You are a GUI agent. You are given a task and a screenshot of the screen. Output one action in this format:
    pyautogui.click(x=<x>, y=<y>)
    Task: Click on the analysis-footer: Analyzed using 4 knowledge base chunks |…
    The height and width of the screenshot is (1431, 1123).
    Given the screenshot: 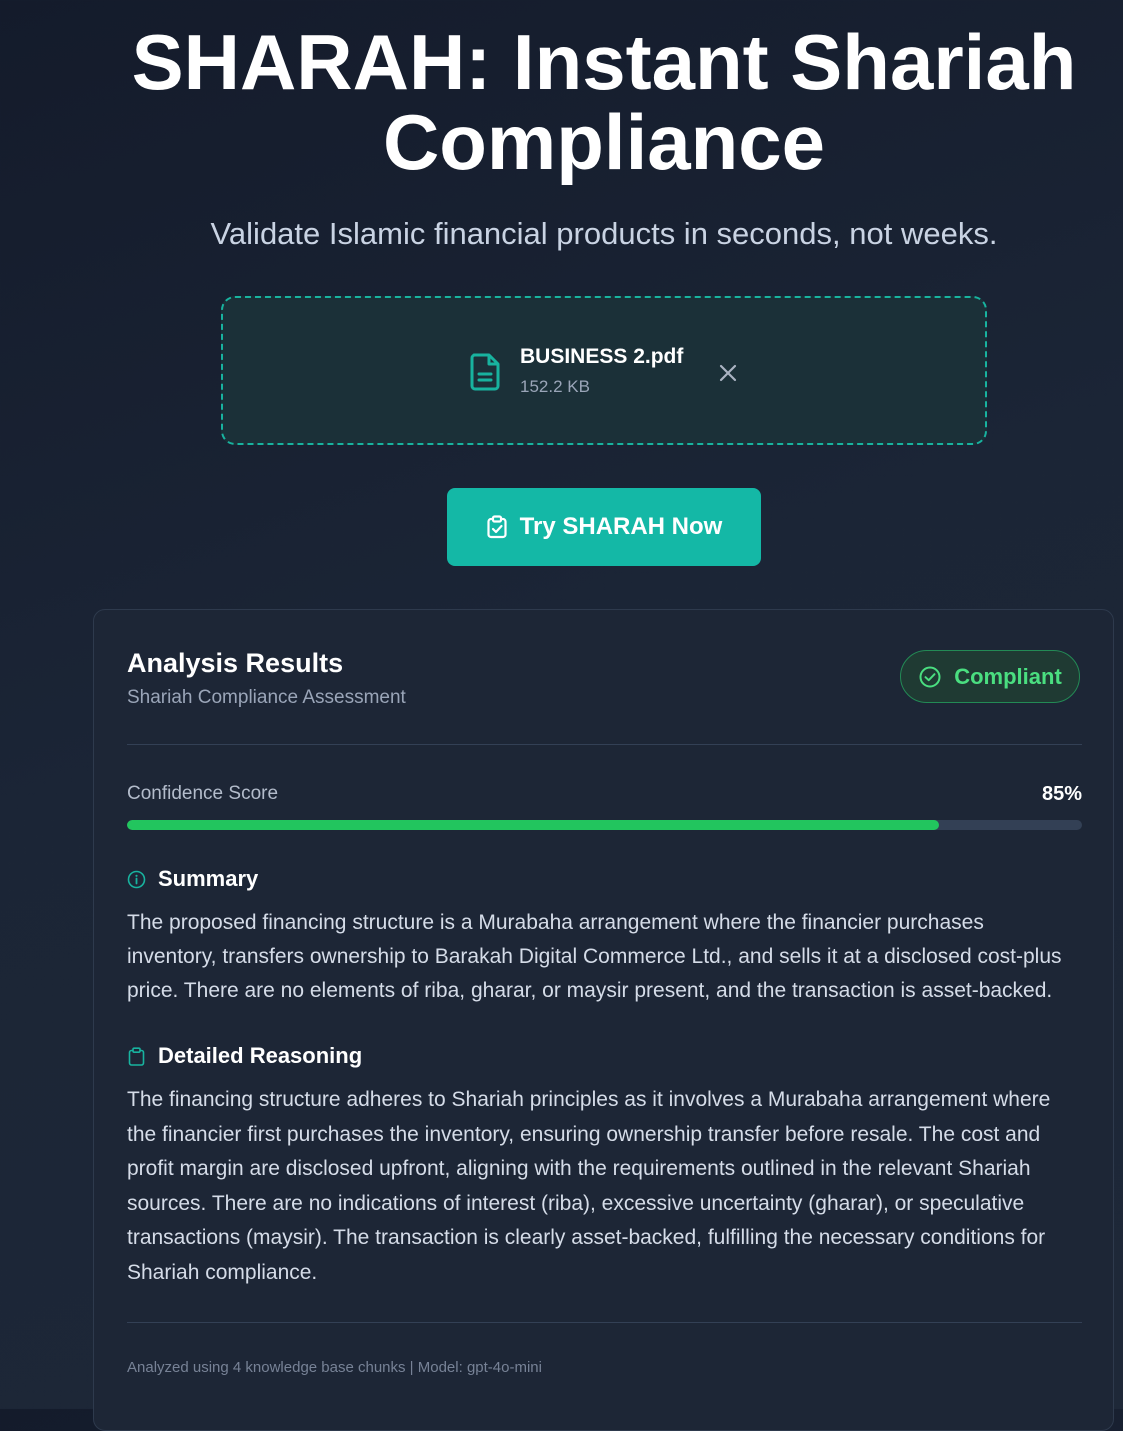 What is the action you would take?
    pyautogui.click(x=334, y=1367)
    